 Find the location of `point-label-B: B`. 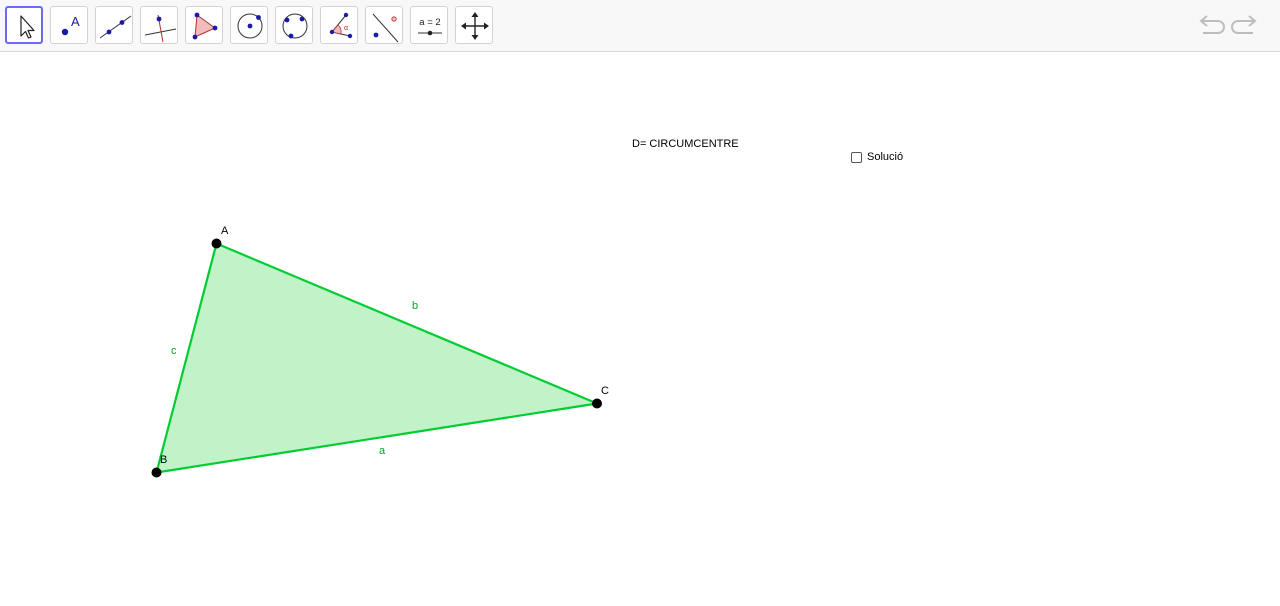

point-label-B: B is located at coordinates (163, 460).